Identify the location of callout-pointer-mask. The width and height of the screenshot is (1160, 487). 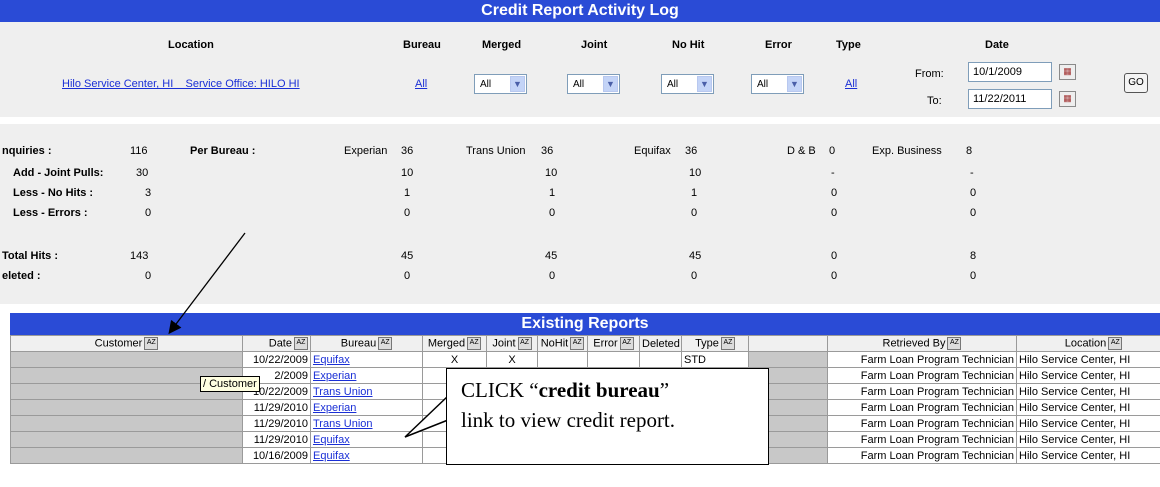
(448, 408).